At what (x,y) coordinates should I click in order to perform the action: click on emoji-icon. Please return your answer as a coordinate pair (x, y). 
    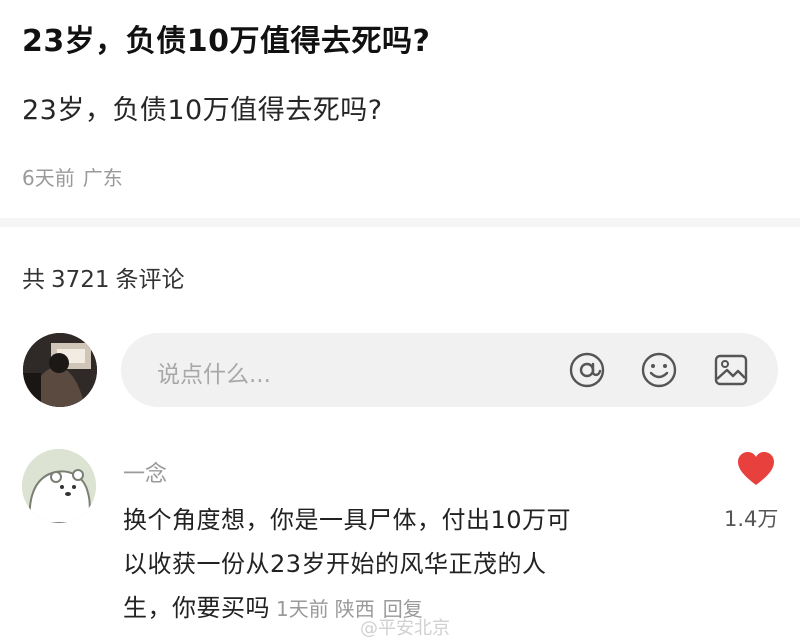
    Looking at the image, I should click on (659, 370).